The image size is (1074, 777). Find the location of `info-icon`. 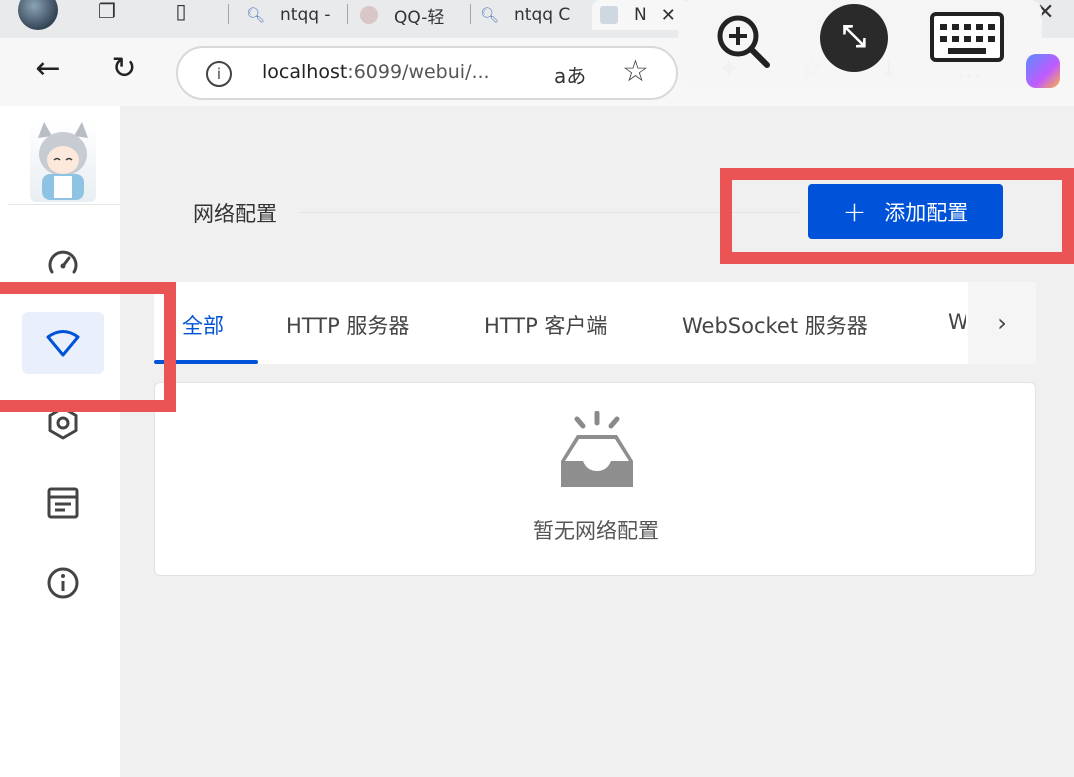

info-icon is located at coordinates (63, 583).